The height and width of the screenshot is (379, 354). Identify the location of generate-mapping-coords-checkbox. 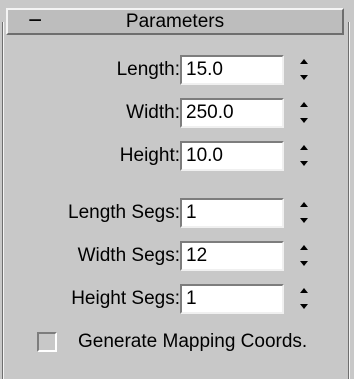
(47, 342).